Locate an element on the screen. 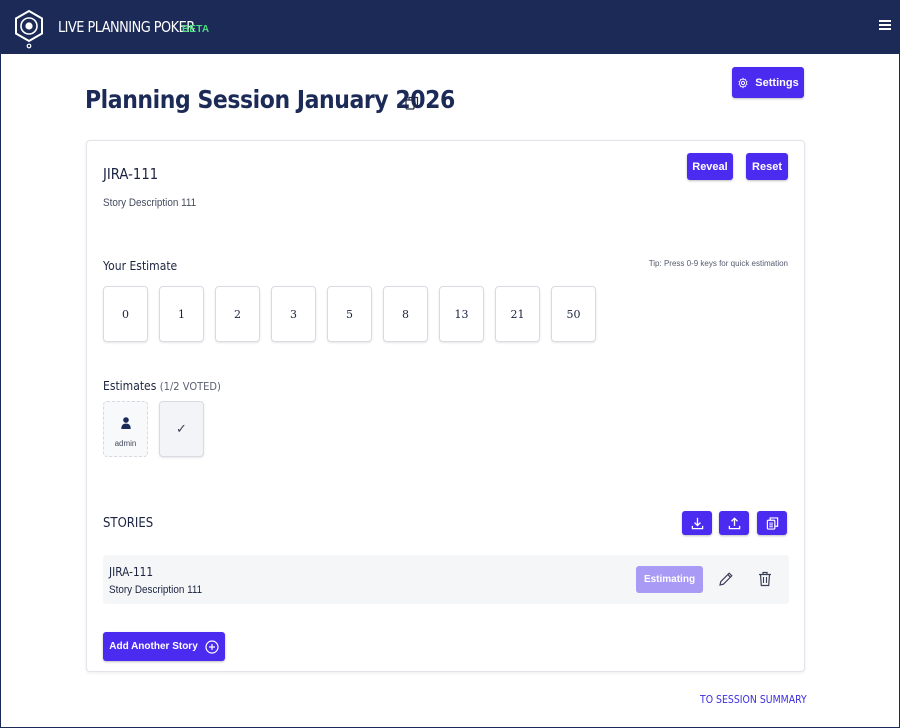 The width and height of the screenshot is (900, 728). voter-name: admin is located at coordinates (125, 443).